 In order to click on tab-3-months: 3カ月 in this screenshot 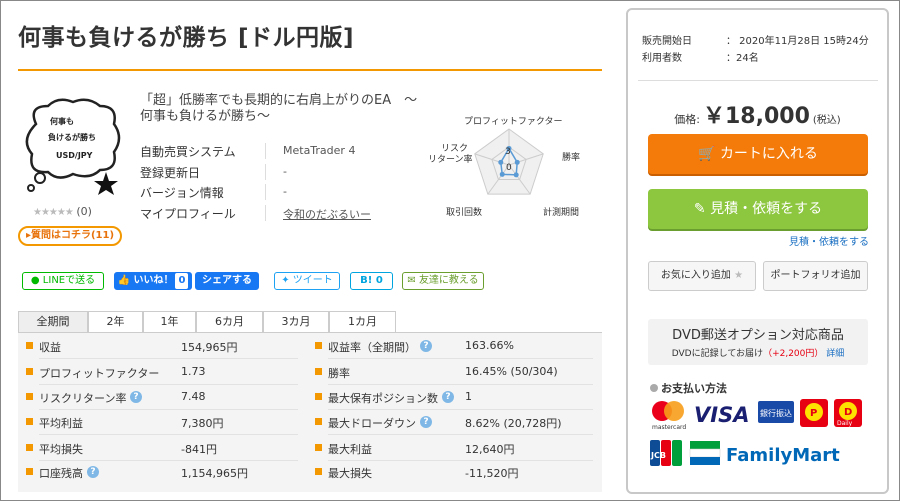, I will do `click(296, 321)`.